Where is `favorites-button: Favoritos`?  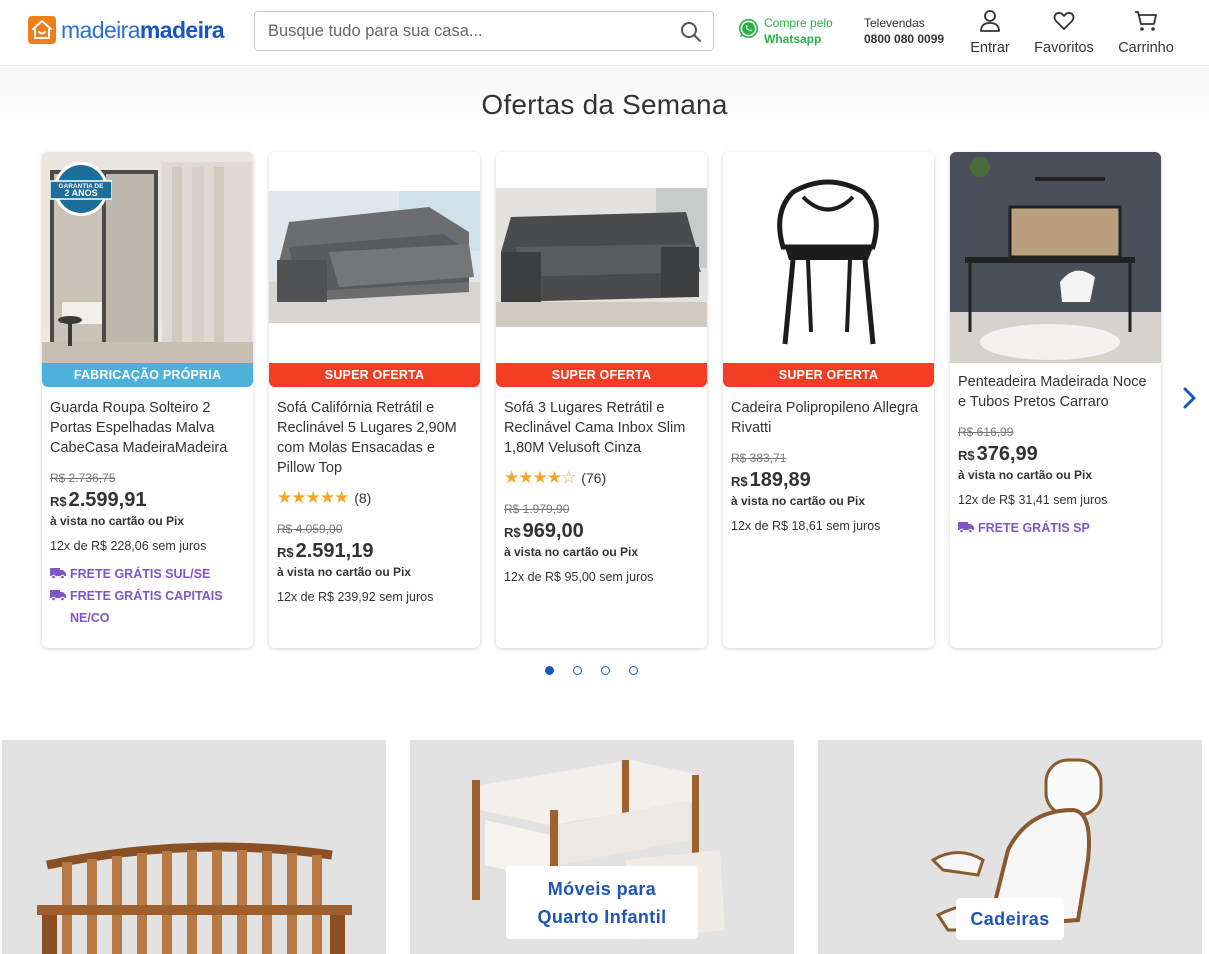
favorites-button: Favoritos is located at coordinates (1064, 32).